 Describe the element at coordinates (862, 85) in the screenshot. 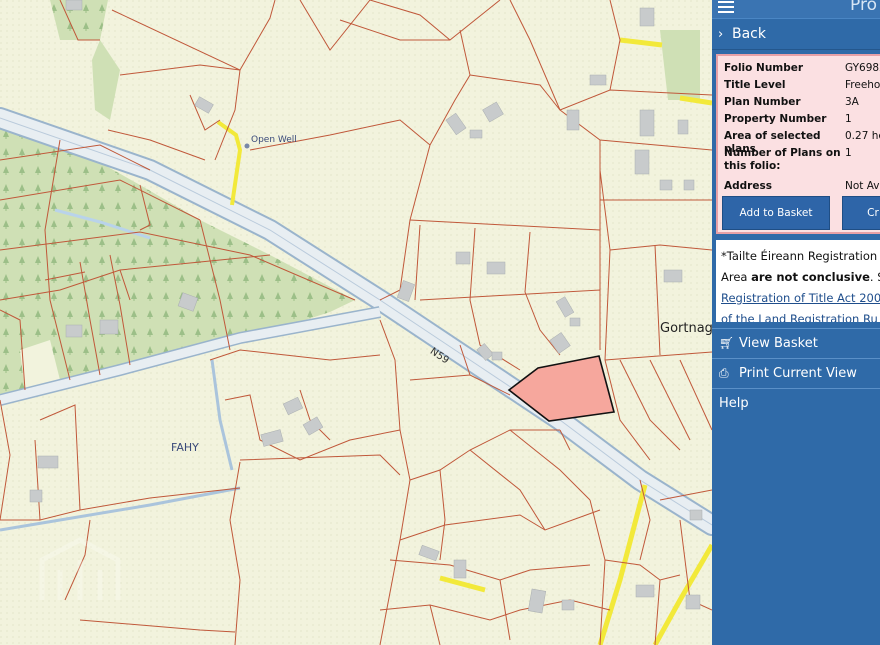

I see `info-value: Freehol` at that location.